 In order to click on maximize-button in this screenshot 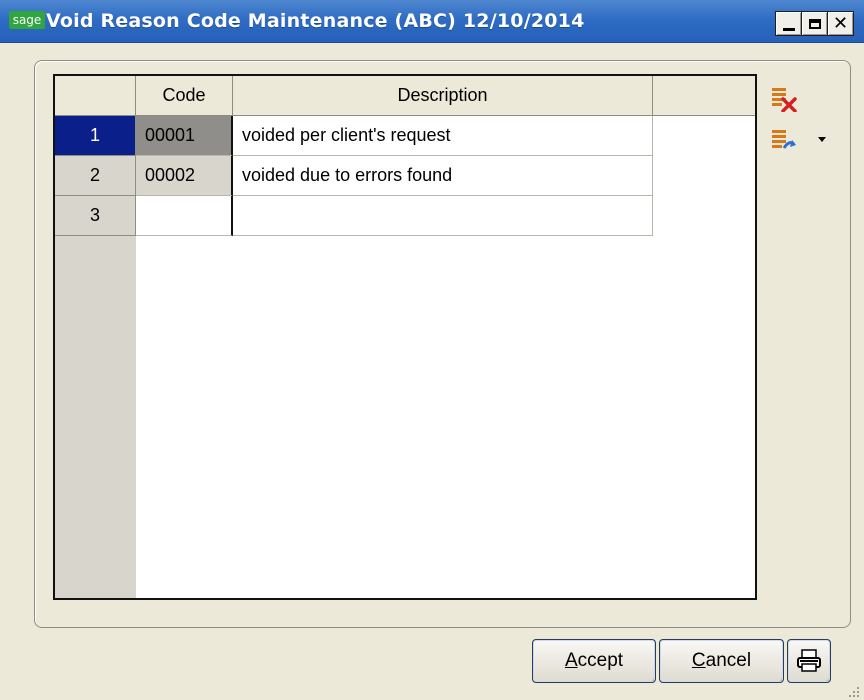, I will do `click(814, 23)`.